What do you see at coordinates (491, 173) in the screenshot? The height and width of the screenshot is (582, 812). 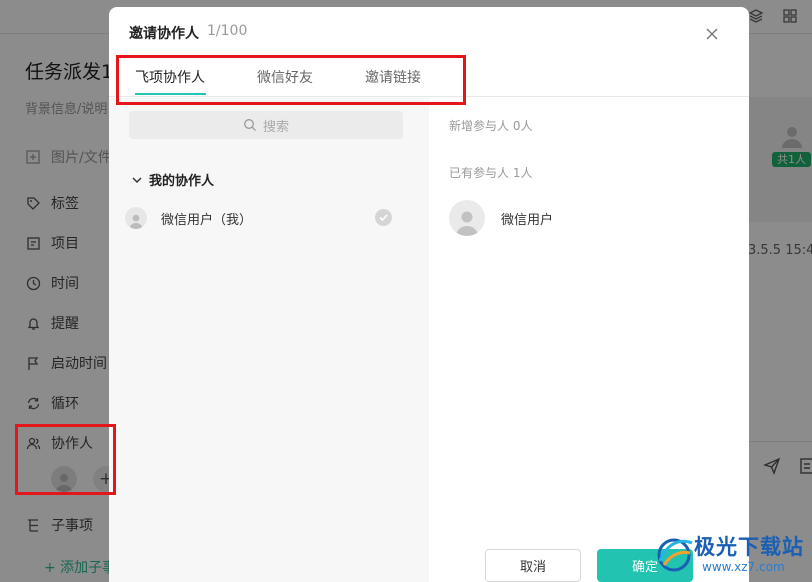 I see `existing-participants-label: 已有参与人 1人` at bounding box center [491, 173].